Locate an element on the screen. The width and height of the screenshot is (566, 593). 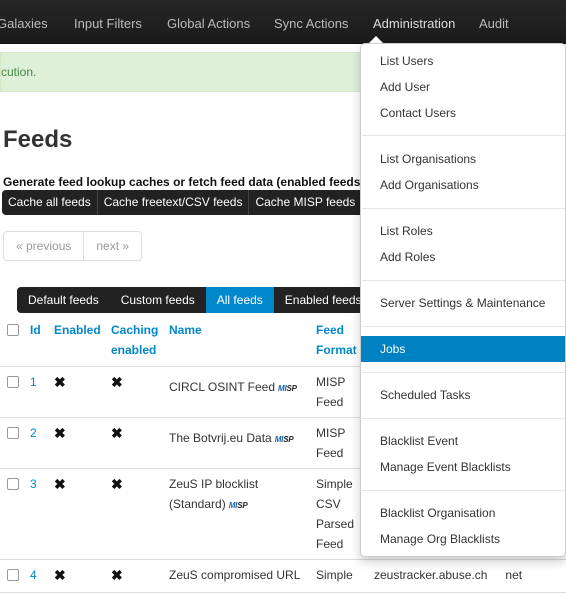
row-name: The Botvrij.eu Data MISP is located at coordinates (242, 443).